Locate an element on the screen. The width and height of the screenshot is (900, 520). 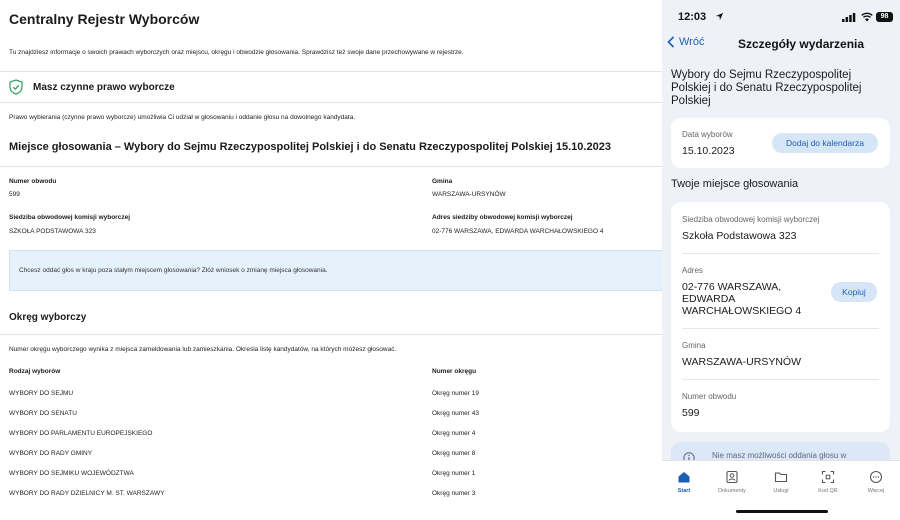
voting-right-status: Masz czynne prawo wyborcze is located at coordinates (92, 87).